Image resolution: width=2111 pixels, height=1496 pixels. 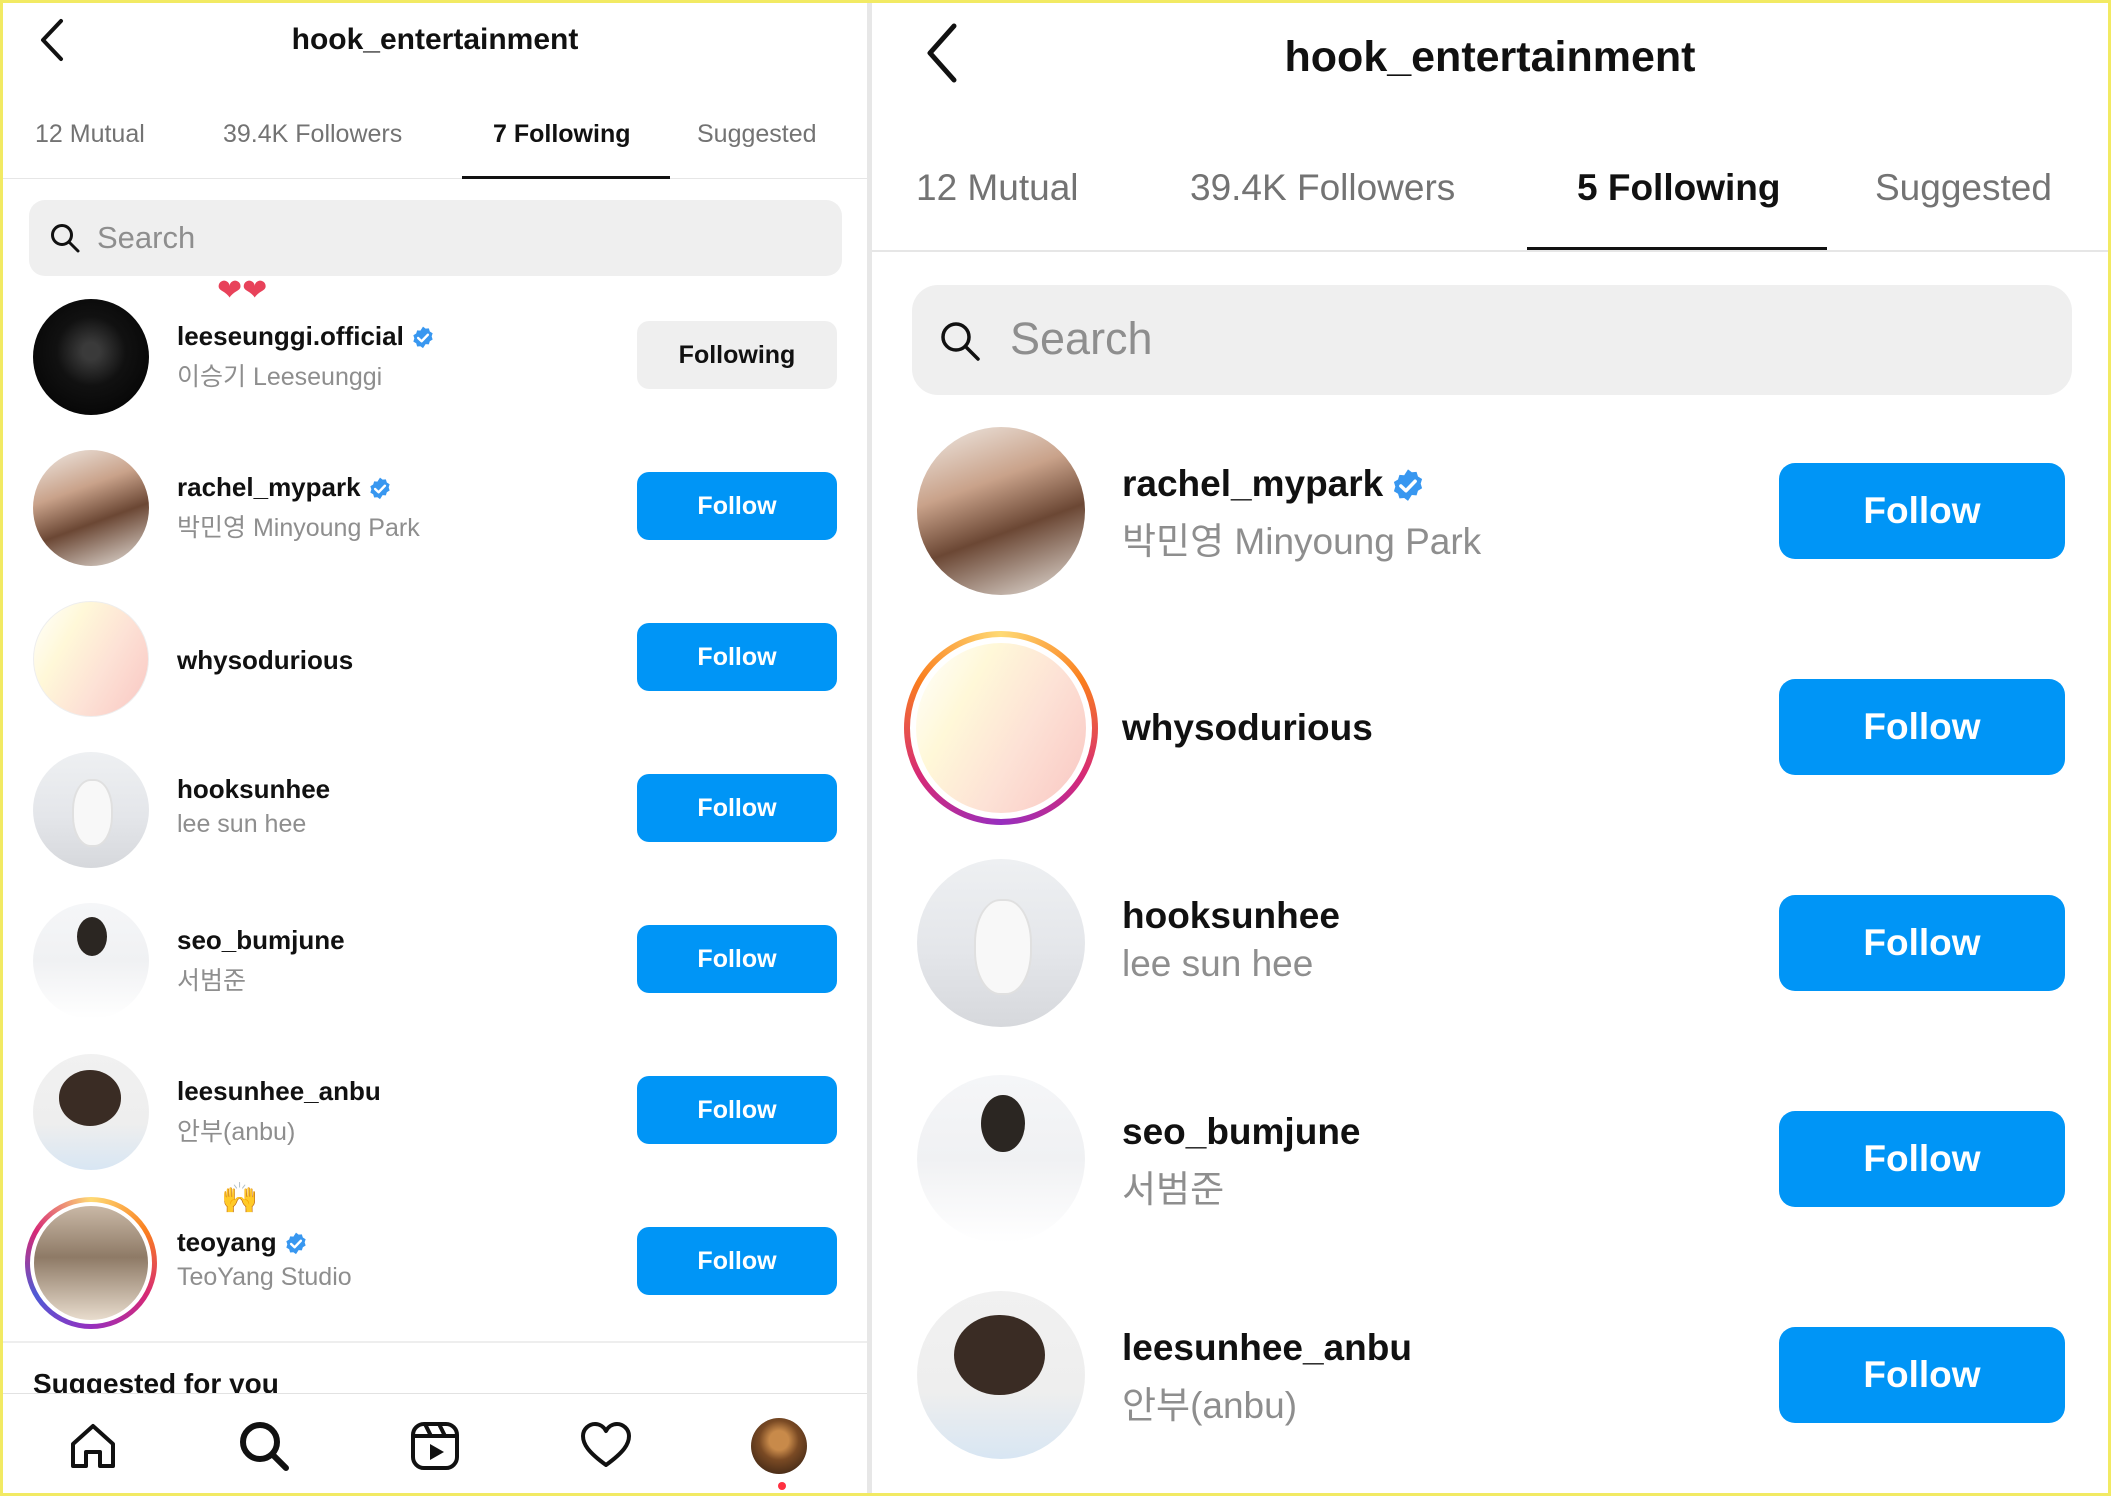 What do you see at coordinates (435, 1446) in the screenshot?
I see `reels-icon` at bounding box center [435, 1446].